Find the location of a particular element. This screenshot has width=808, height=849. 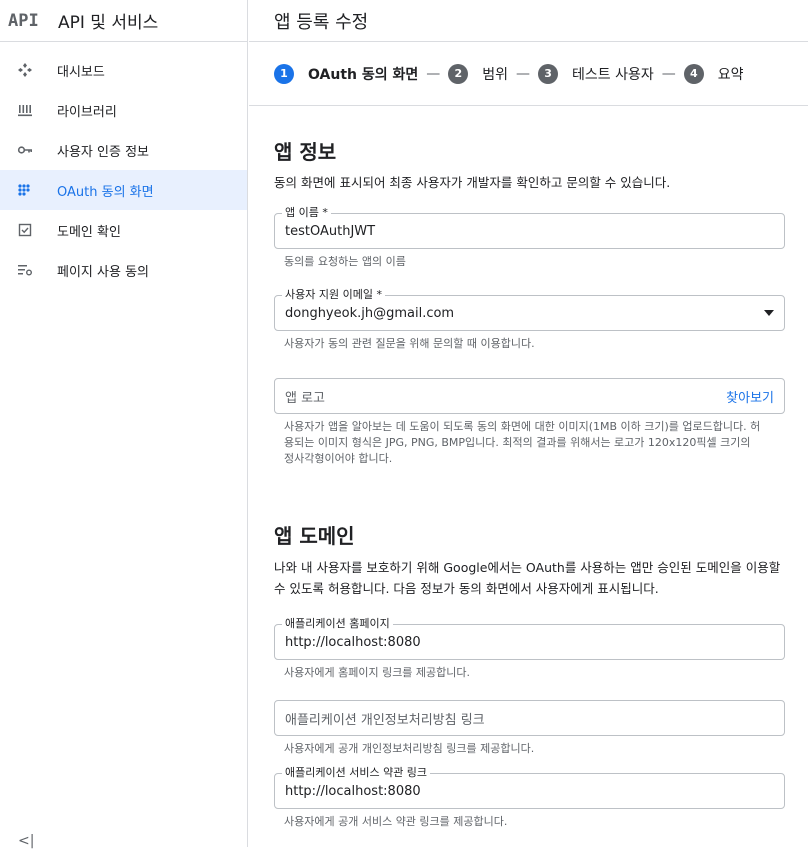

checkbox-icon is located at coordinates (25, 230).